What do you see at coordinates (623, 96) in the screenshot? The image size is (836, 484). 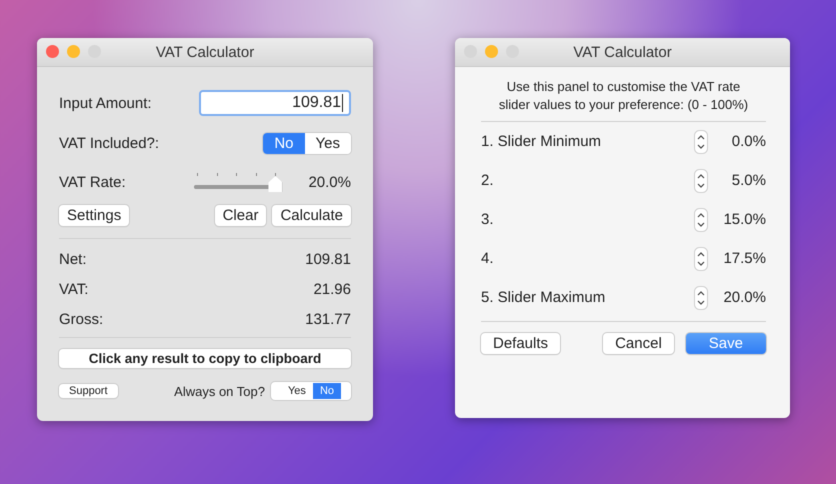 I see `instructions-text: Use this panel to customise the VAT rate slider values to your preference: (0 - 100%)` at bounding box center [623, 96].